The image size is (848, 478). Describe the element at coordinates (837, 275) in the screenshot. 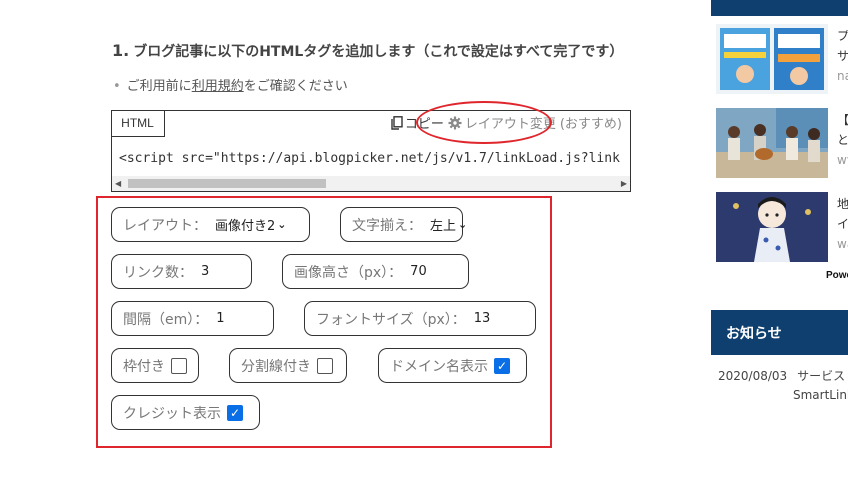

I see `powered-by-label: Powe` at that location.